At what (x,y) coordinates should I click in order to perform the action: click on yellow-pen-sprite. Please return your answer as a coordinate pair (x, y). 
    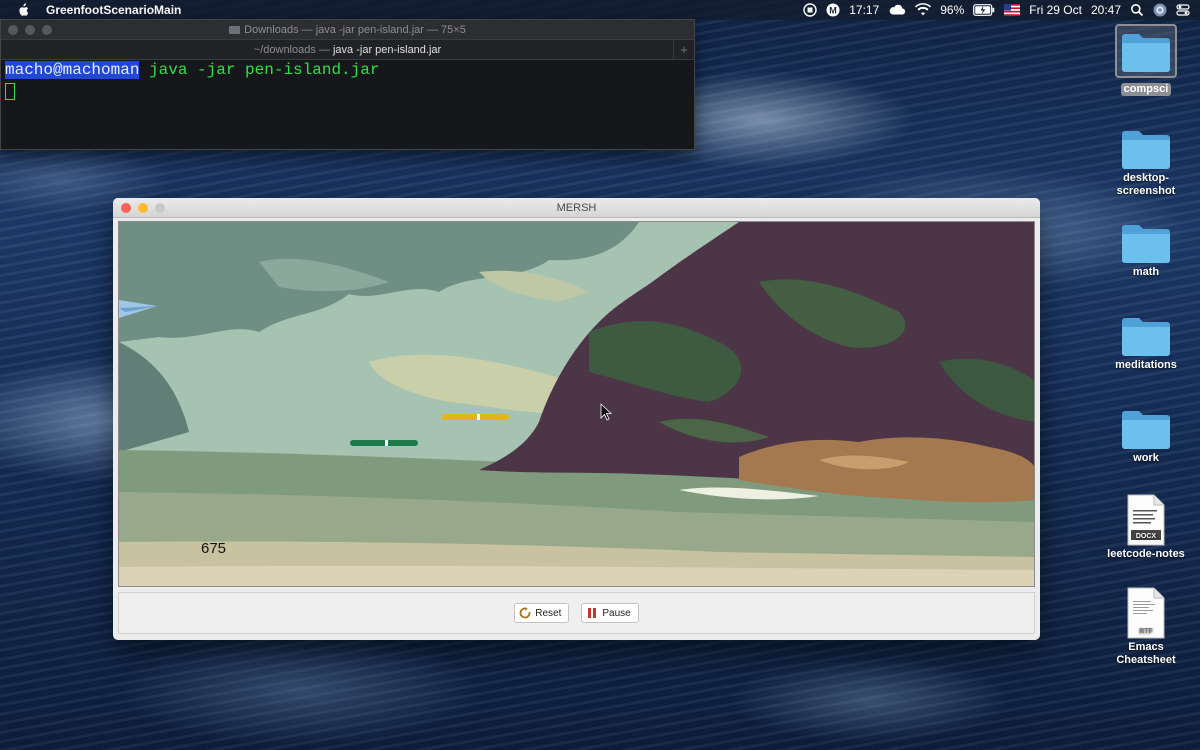
    Looking at the image, I should click on (475, 417).